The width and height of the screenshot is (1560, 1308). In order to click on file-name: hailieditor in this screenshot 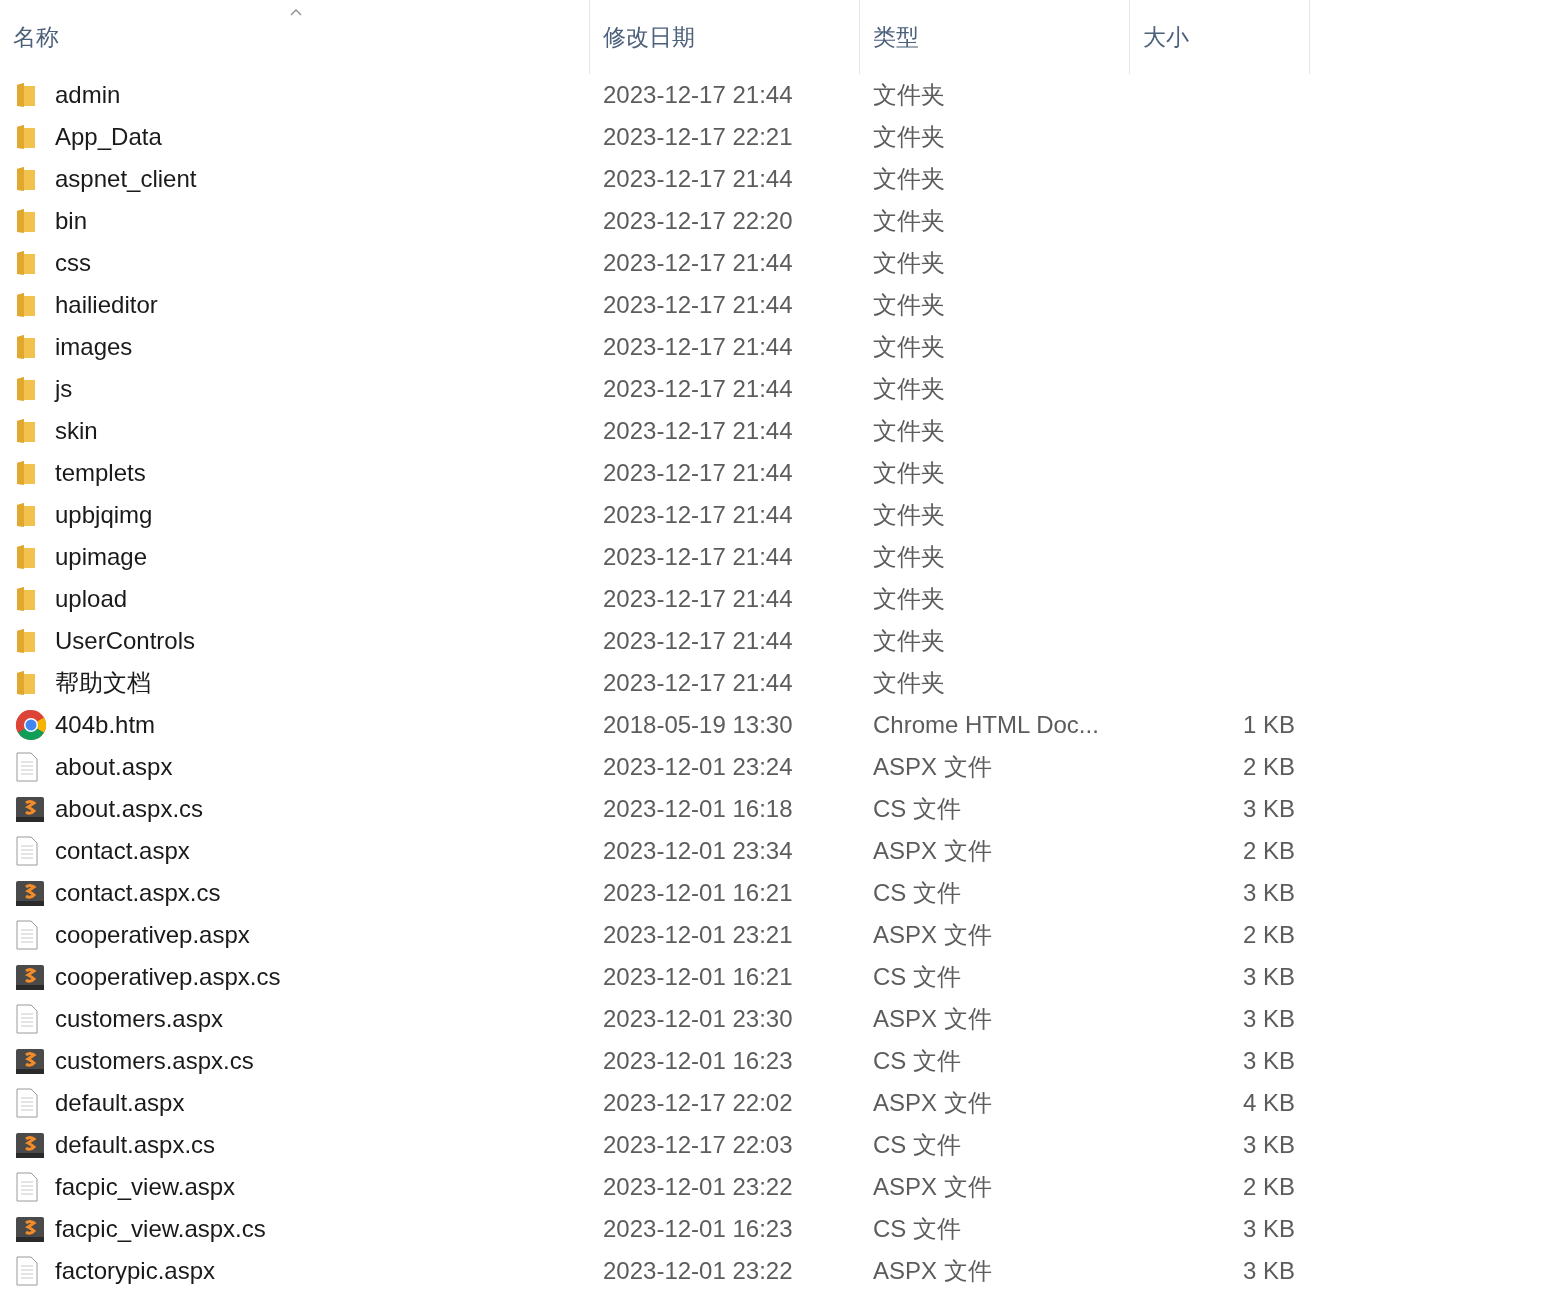, I will do `click(106, 305)`.